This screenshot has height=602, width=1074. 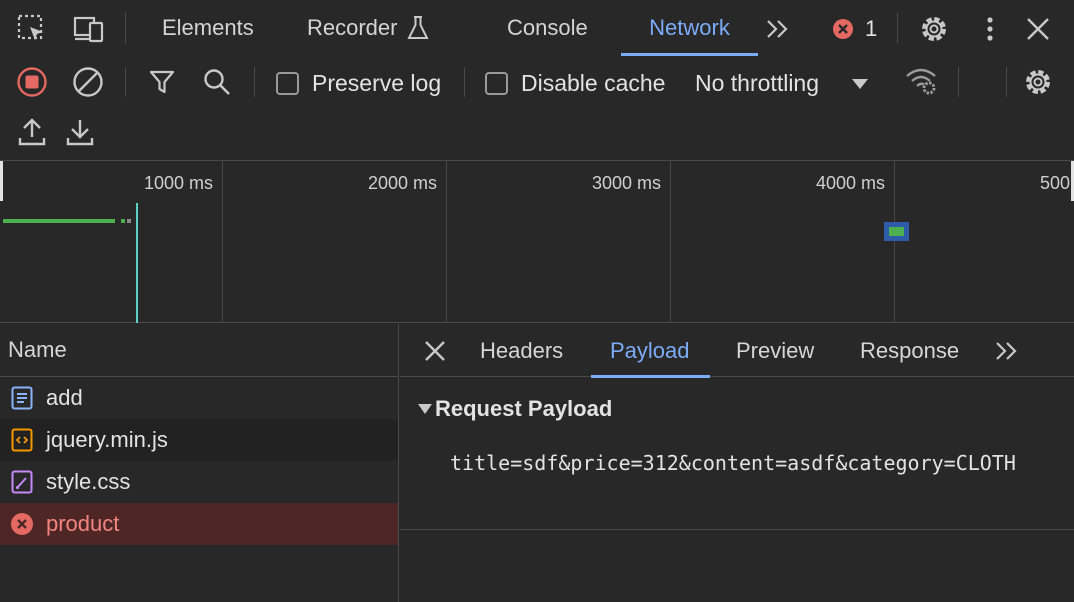 What do you see at coordinates (37, 349) in the screenshot?
I see `column-label: Name` at bounding box center [37, 349].